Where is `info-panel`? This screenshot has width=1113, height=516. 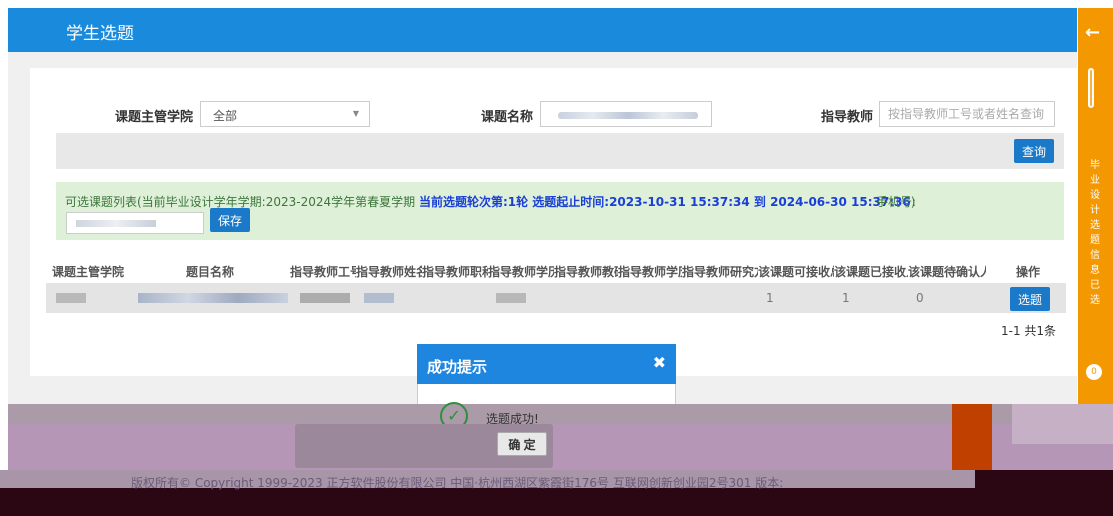
info-panel is located at coordinates (560, 211).